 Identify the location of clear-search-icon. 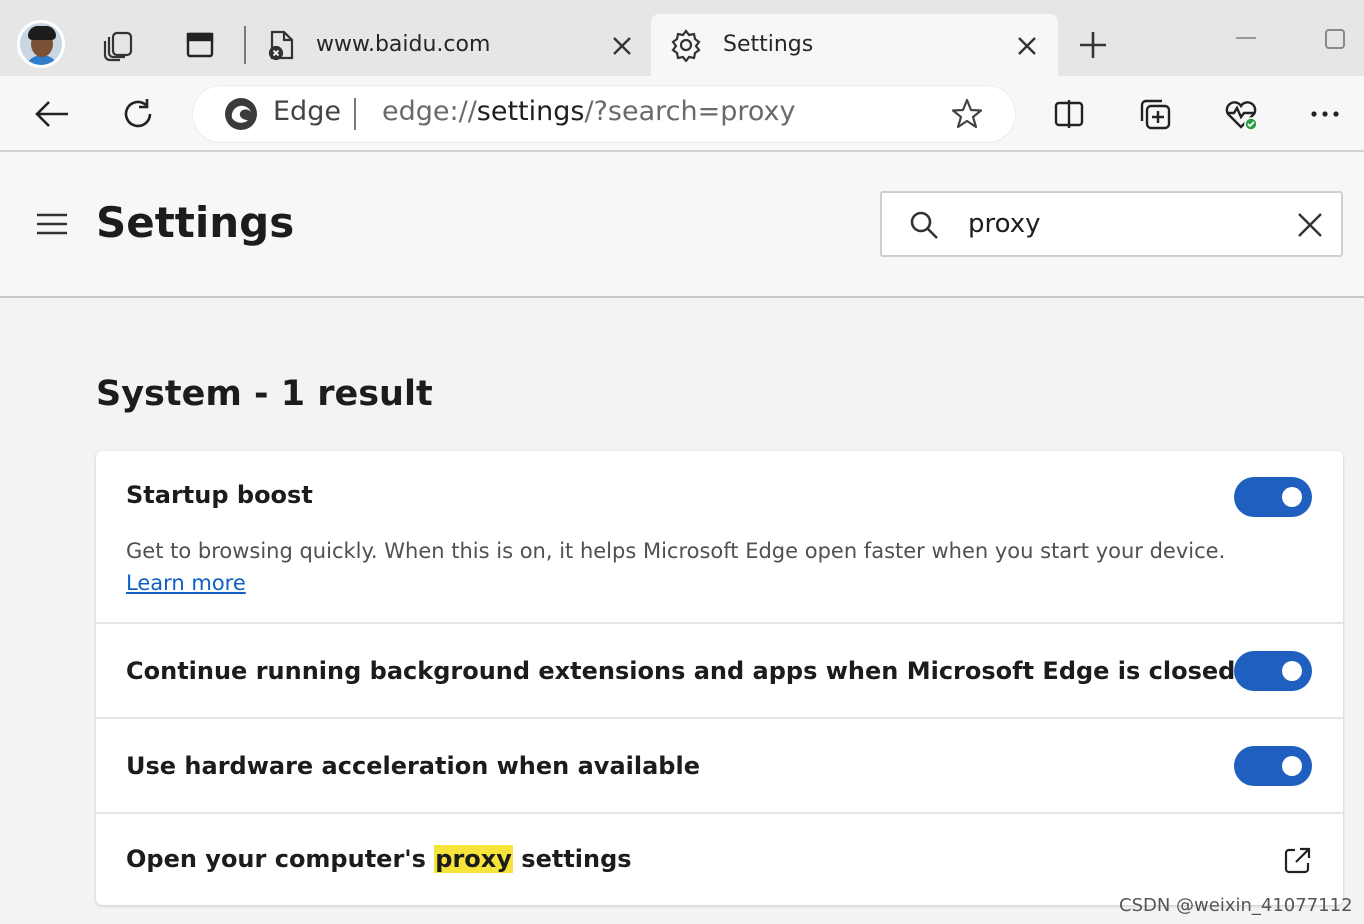
(1310, 225).